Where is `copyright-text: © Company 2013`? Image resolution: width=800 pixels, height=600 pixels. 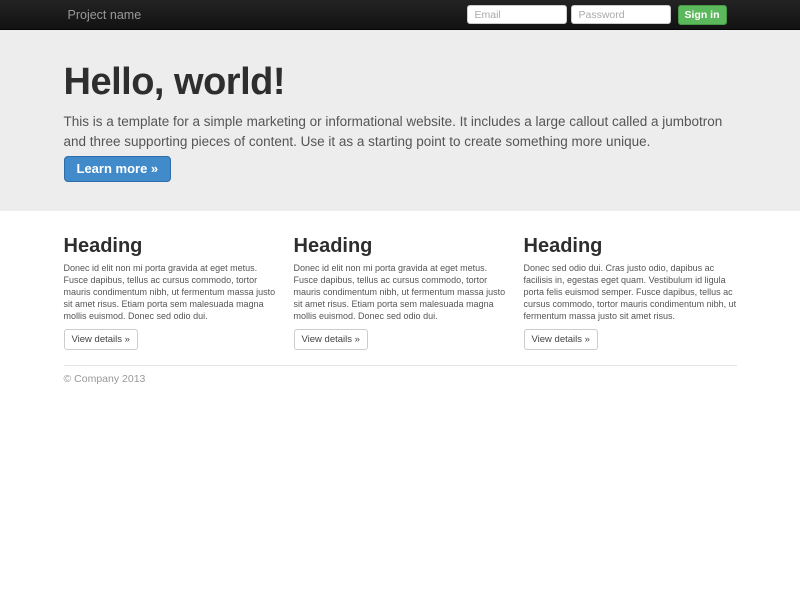 copyright-text: © Company 2013 is located at coordinates (104, 378).